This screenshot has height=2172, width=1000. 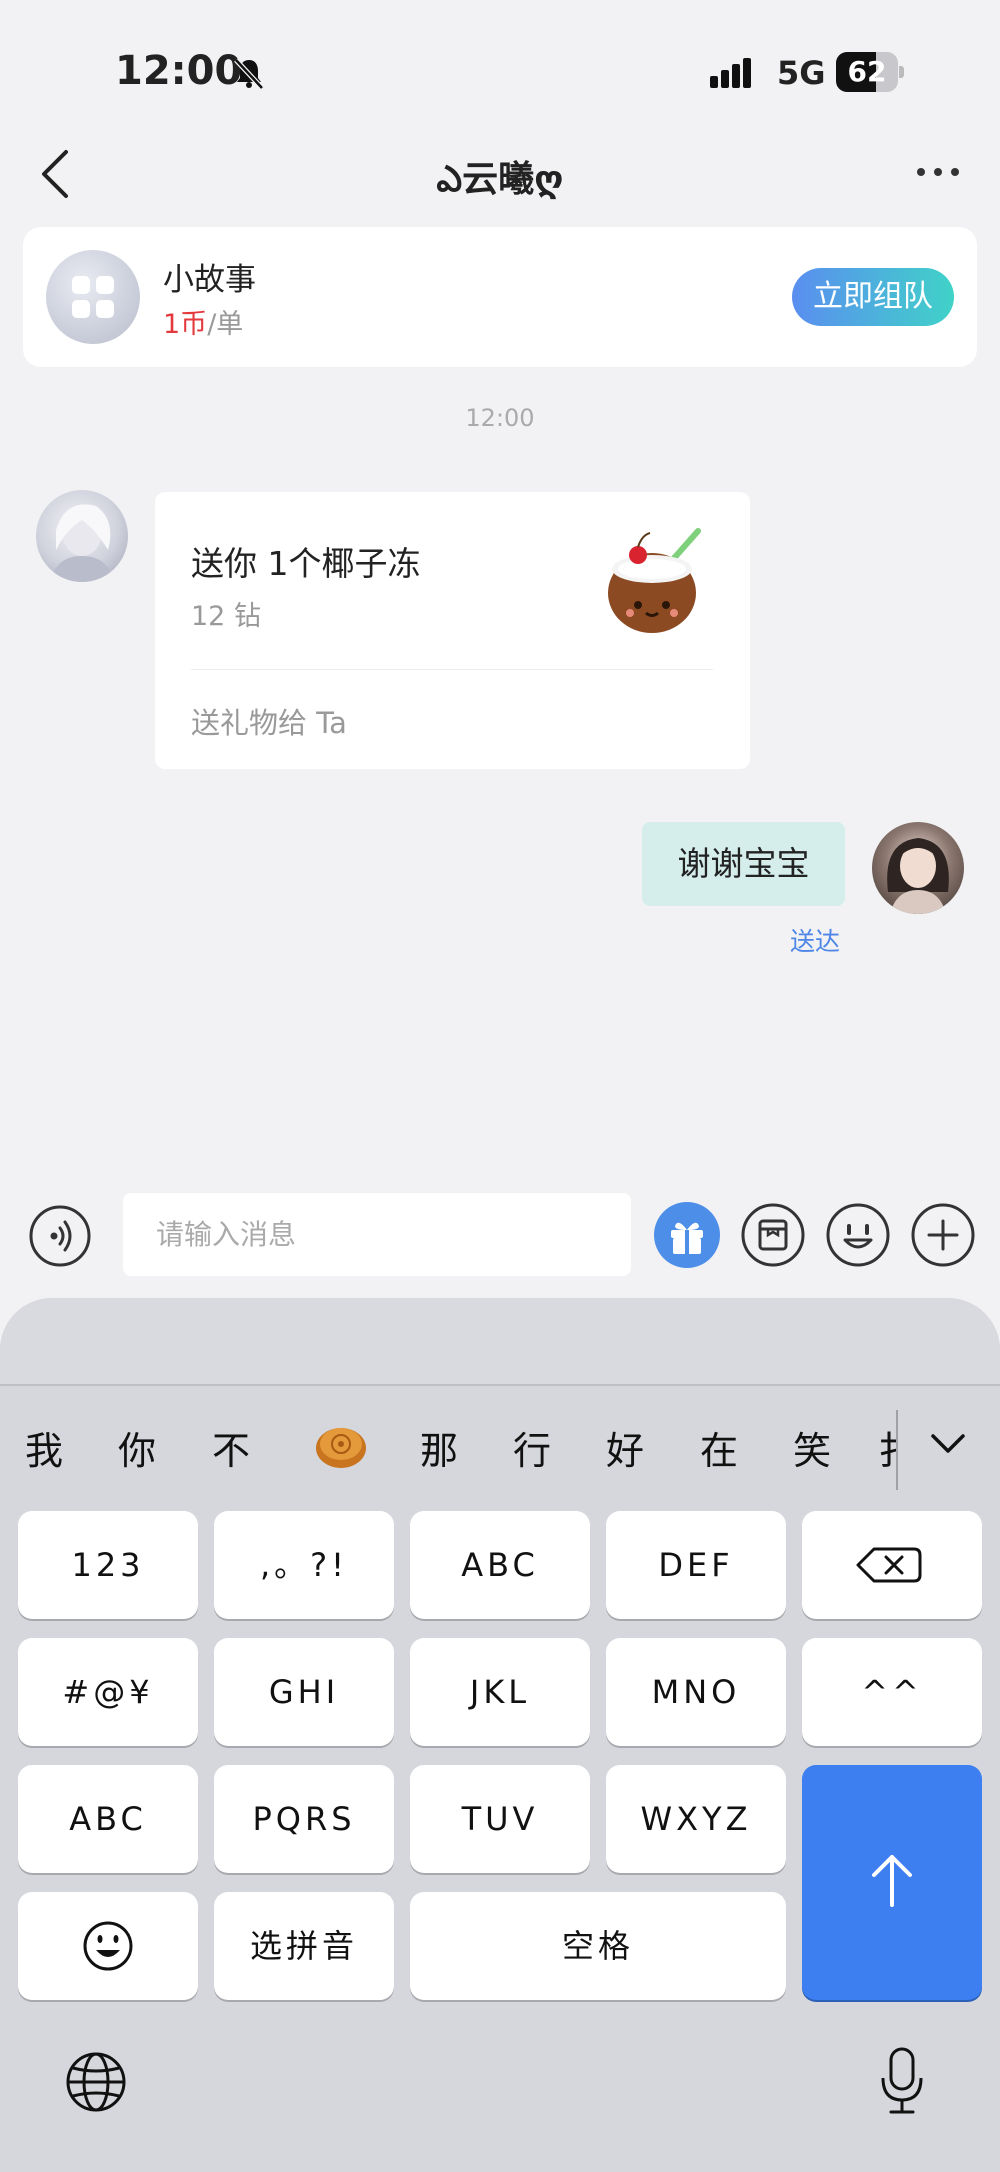 What do you see at coordinates (93, 297) in the screenshot?
I see `grid-icon` at bounding box center [93, 297].